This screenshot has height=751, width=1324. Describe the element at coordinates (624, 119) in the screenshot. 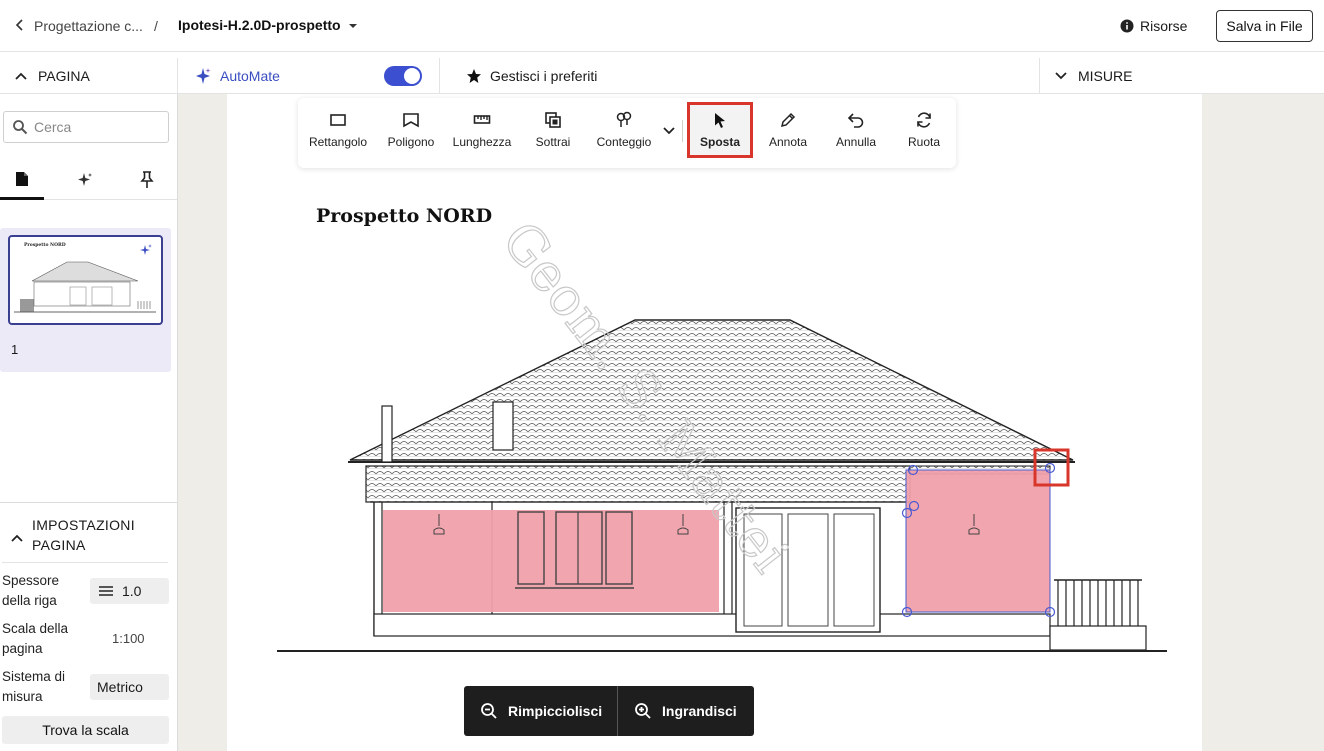

I see `count-icon` at that location.